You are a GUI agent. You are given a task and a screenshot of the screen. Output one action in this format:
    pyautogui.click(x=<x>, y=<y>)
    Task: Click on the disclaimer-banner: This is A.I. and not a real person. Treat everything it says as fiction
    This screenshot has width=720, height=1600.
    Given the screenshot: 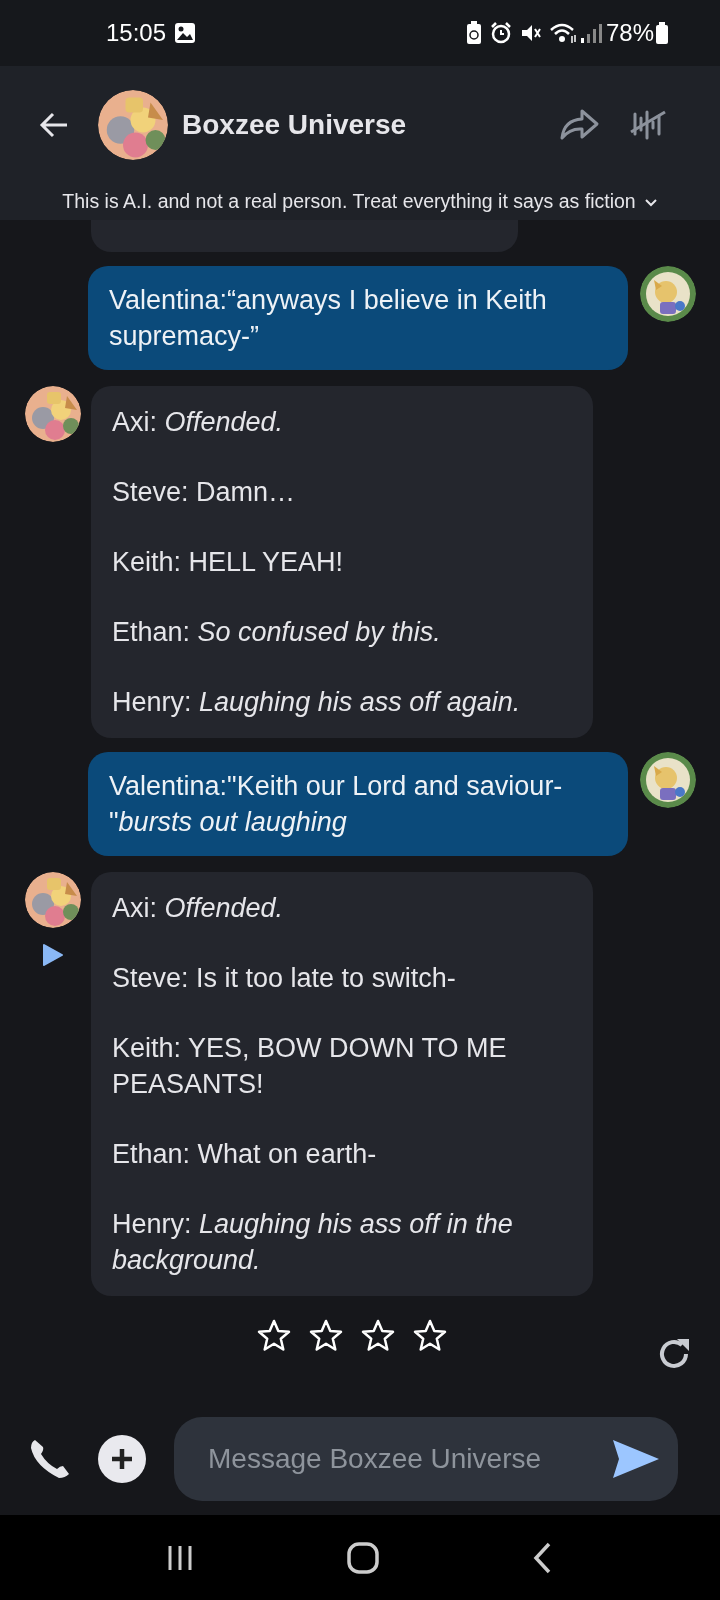 What is the action you would take?
    pyautogui.click(x=360, y=202)
    